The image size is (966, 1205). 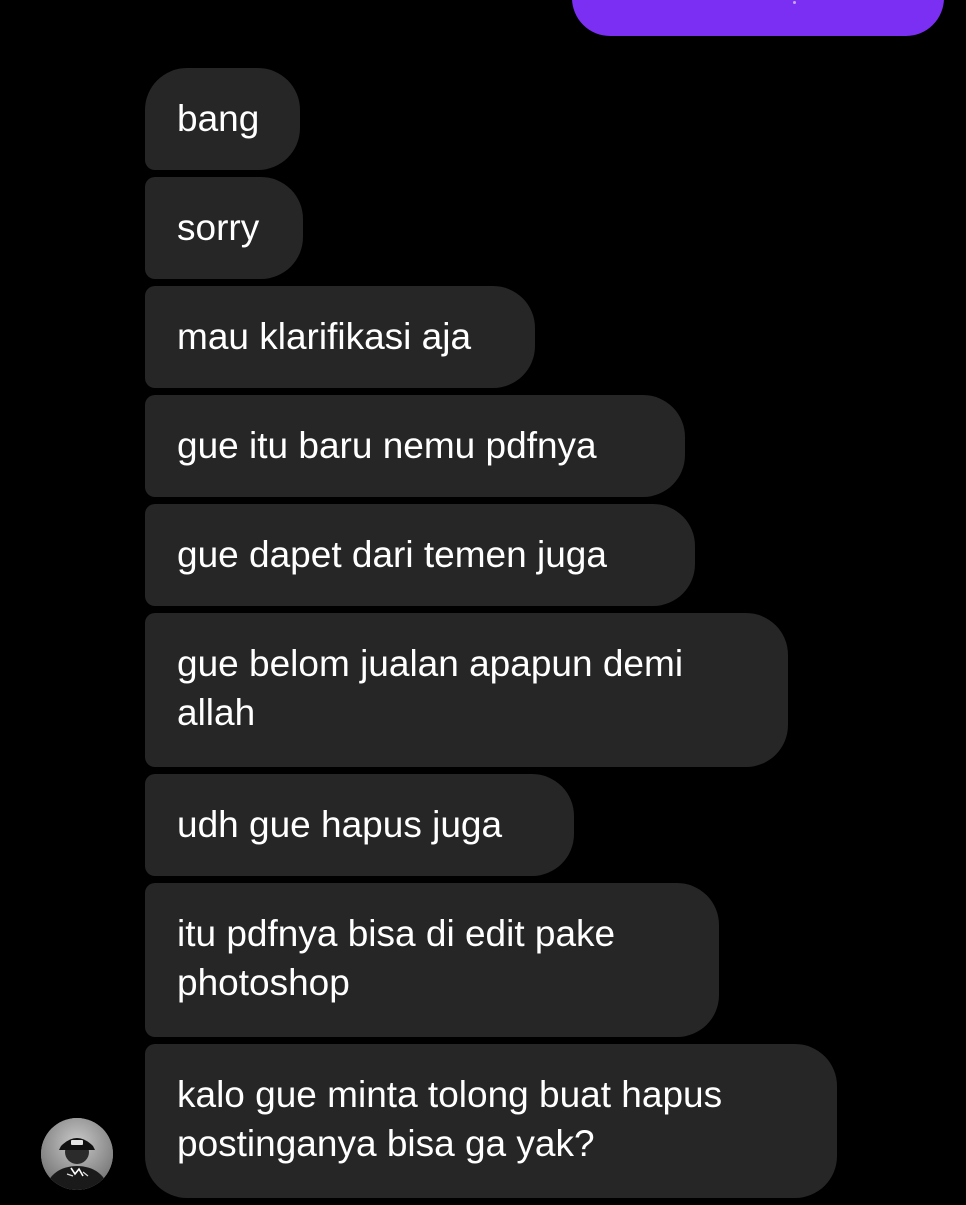 What do you see at coordinates (340, 824) in the screenshot?
I see `message-text: udh gue hapus juga` at bounding box center [340, 824].